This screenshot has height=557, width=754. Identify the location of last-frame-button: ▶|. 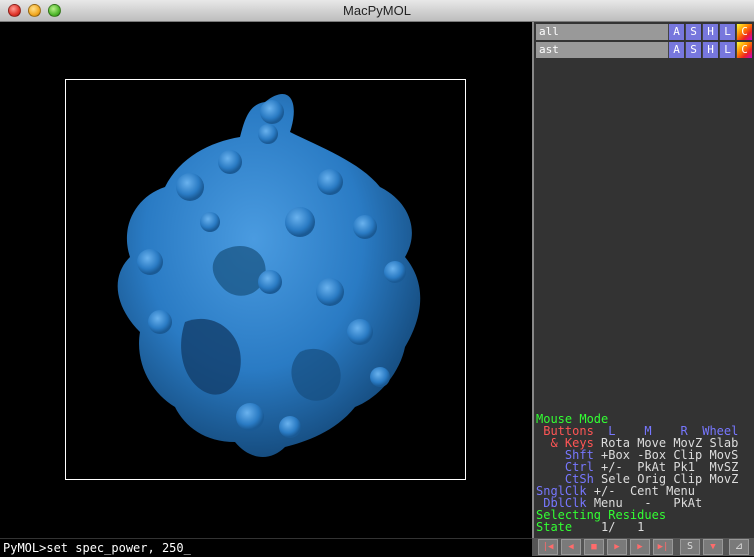
(663, 547).